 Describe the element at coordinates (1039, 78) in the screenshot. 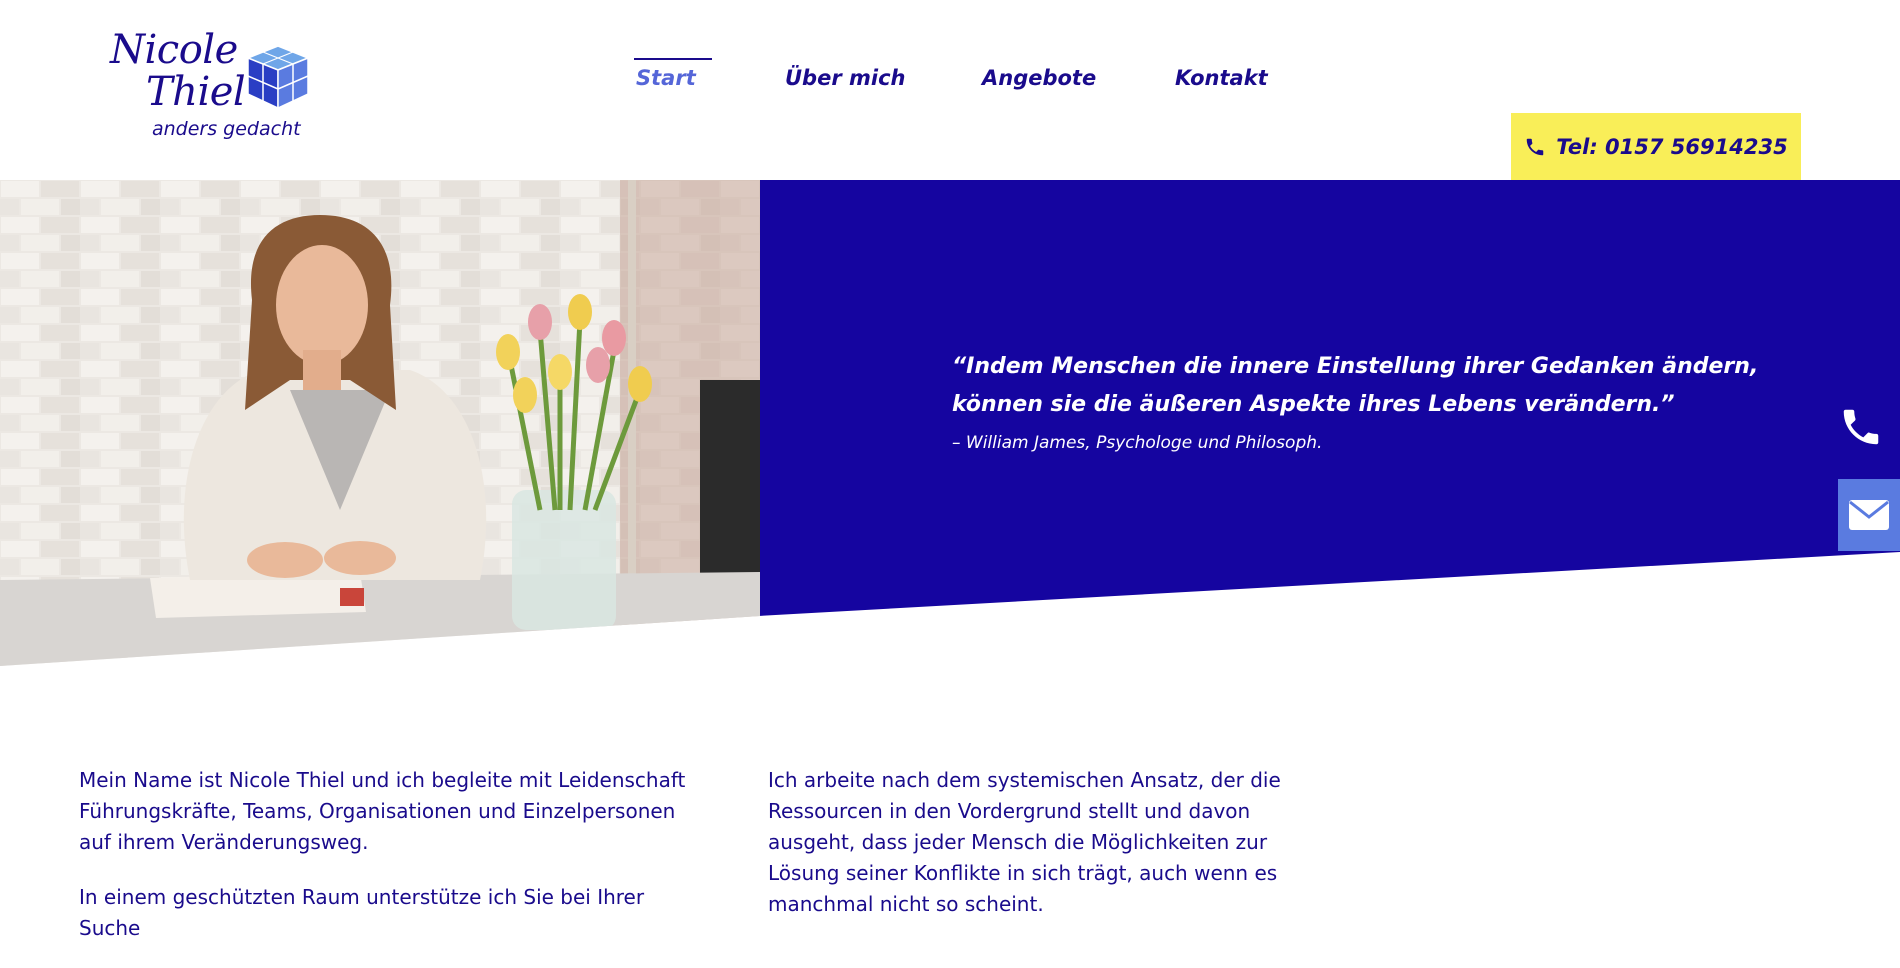

I see `nav-item-angebote: Angebote` at that location.